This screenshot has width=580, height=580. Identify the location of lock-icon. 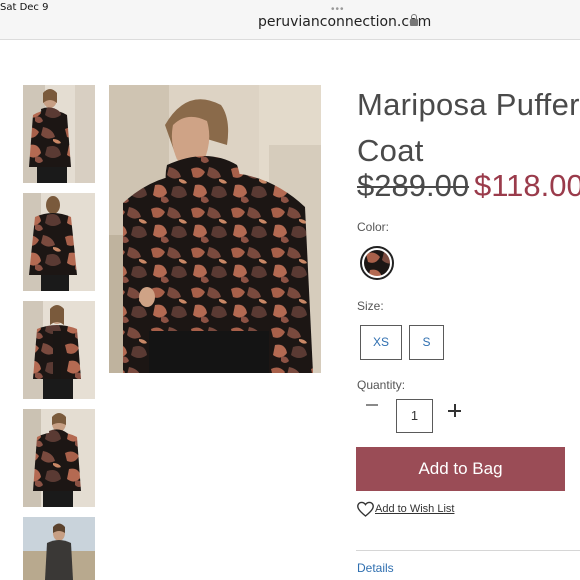
(414, 20).